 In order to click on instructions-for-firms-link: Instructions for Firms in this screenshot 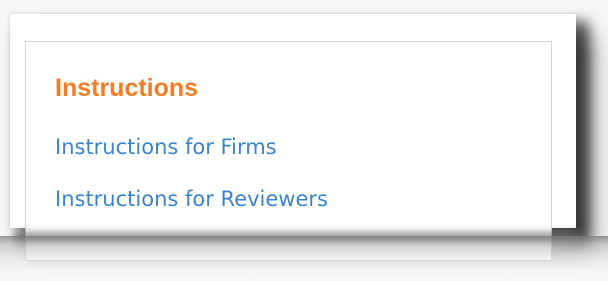, I will do `click(166, 147)`.